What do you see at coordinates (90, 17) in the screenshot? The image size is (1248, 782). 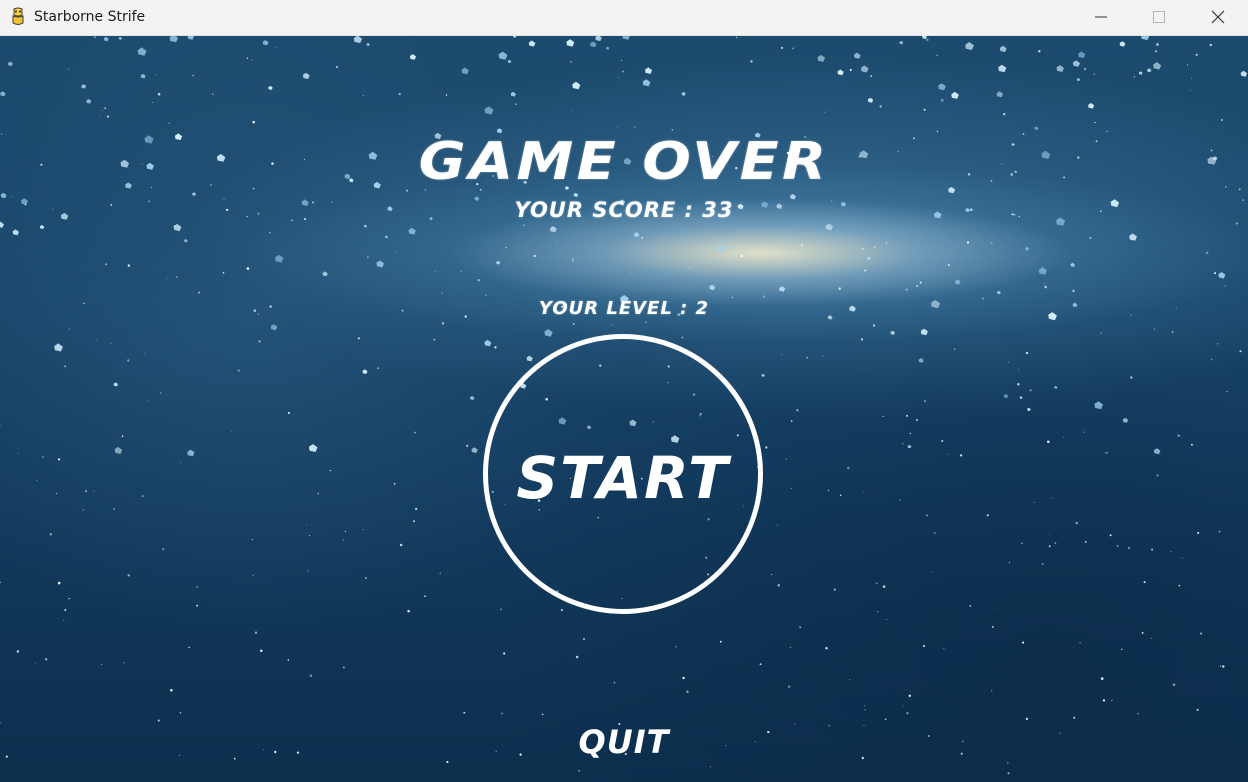 I see `window-title: Starborne Strife` at bounding box center [90, 17].